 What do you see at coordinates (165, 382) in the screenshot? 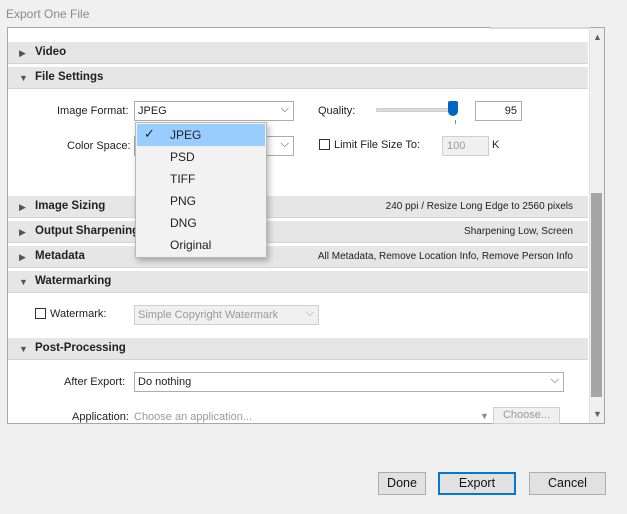
I see `after-export-value: Do nothing` at bounding box center [165, 382].